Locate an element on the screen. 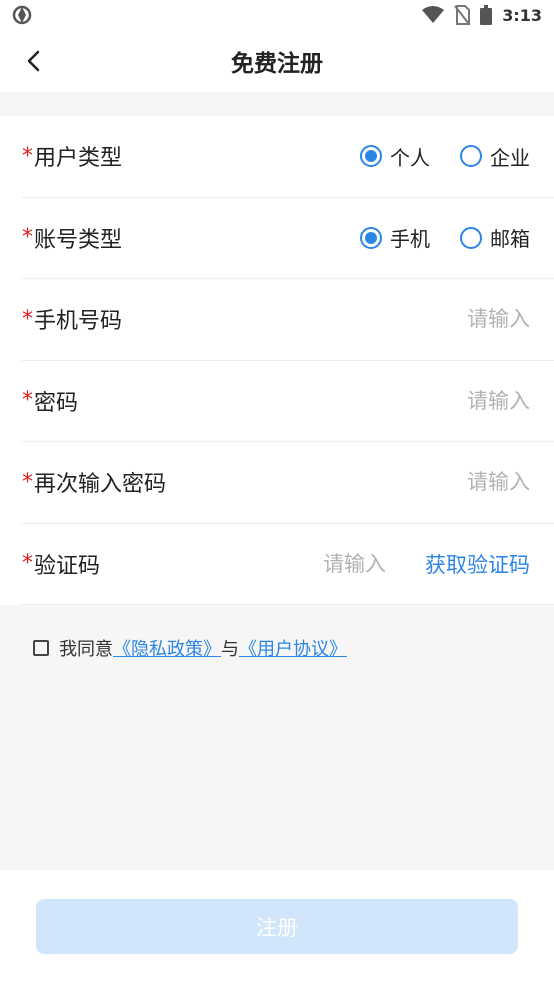 The width and height of the screenshot is (554, 986). password-label: 密码 is located at coordinates (56, 403).